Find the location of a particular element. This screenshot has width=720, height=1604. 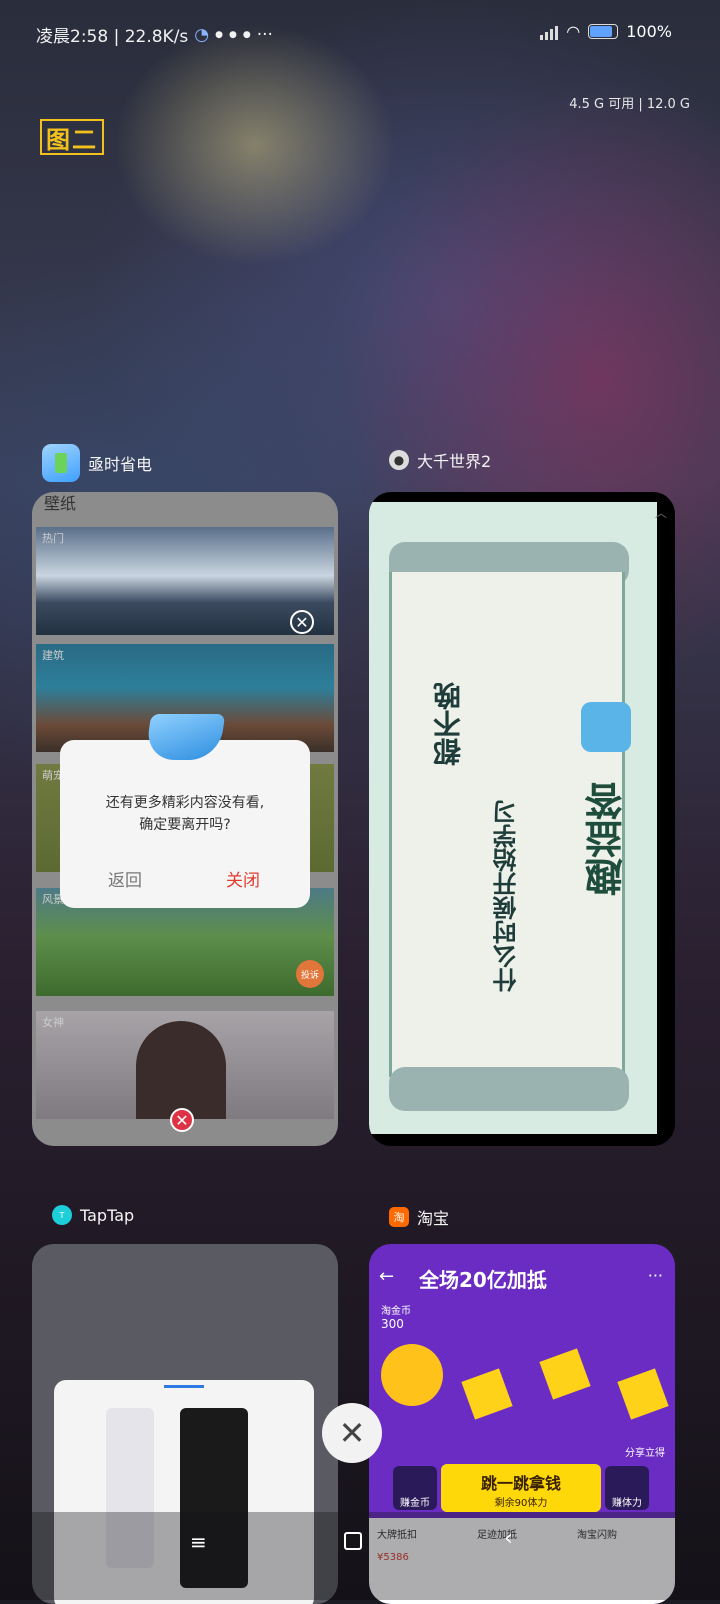

portrait-image is located at coordinates (181, 1070).